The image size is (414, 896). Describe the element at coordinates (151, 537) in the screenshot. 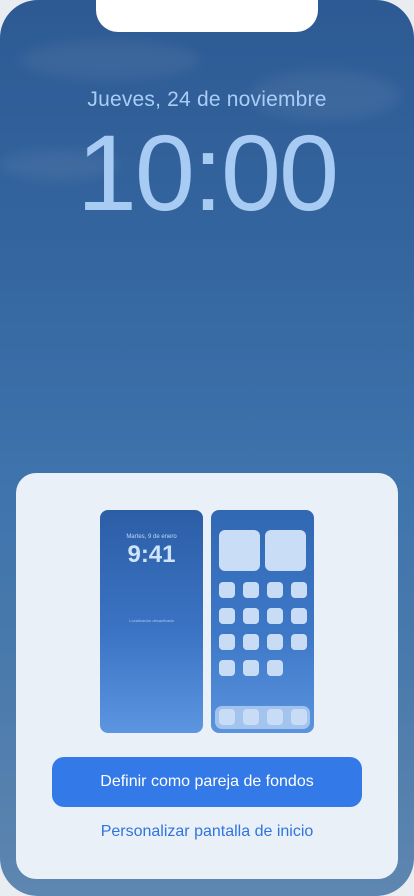

I see `preview-date: Martes, 9 de enero` at that location.